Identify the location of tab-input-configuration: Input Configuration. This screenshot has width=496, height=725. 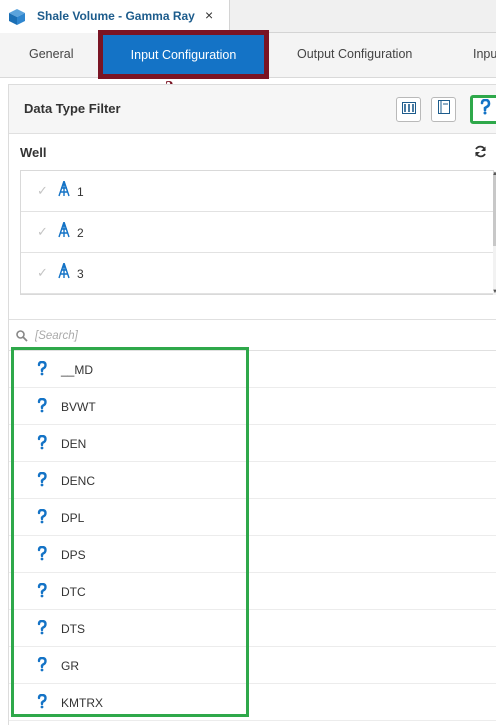
(183, 54).